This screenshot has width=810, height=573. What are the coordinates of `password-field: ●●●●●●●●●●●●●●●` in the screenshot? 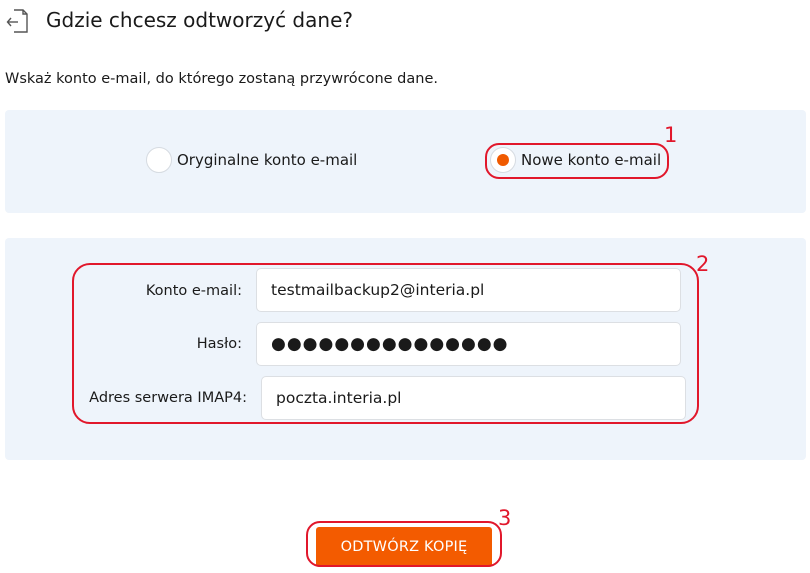 It's located at (468, 344).